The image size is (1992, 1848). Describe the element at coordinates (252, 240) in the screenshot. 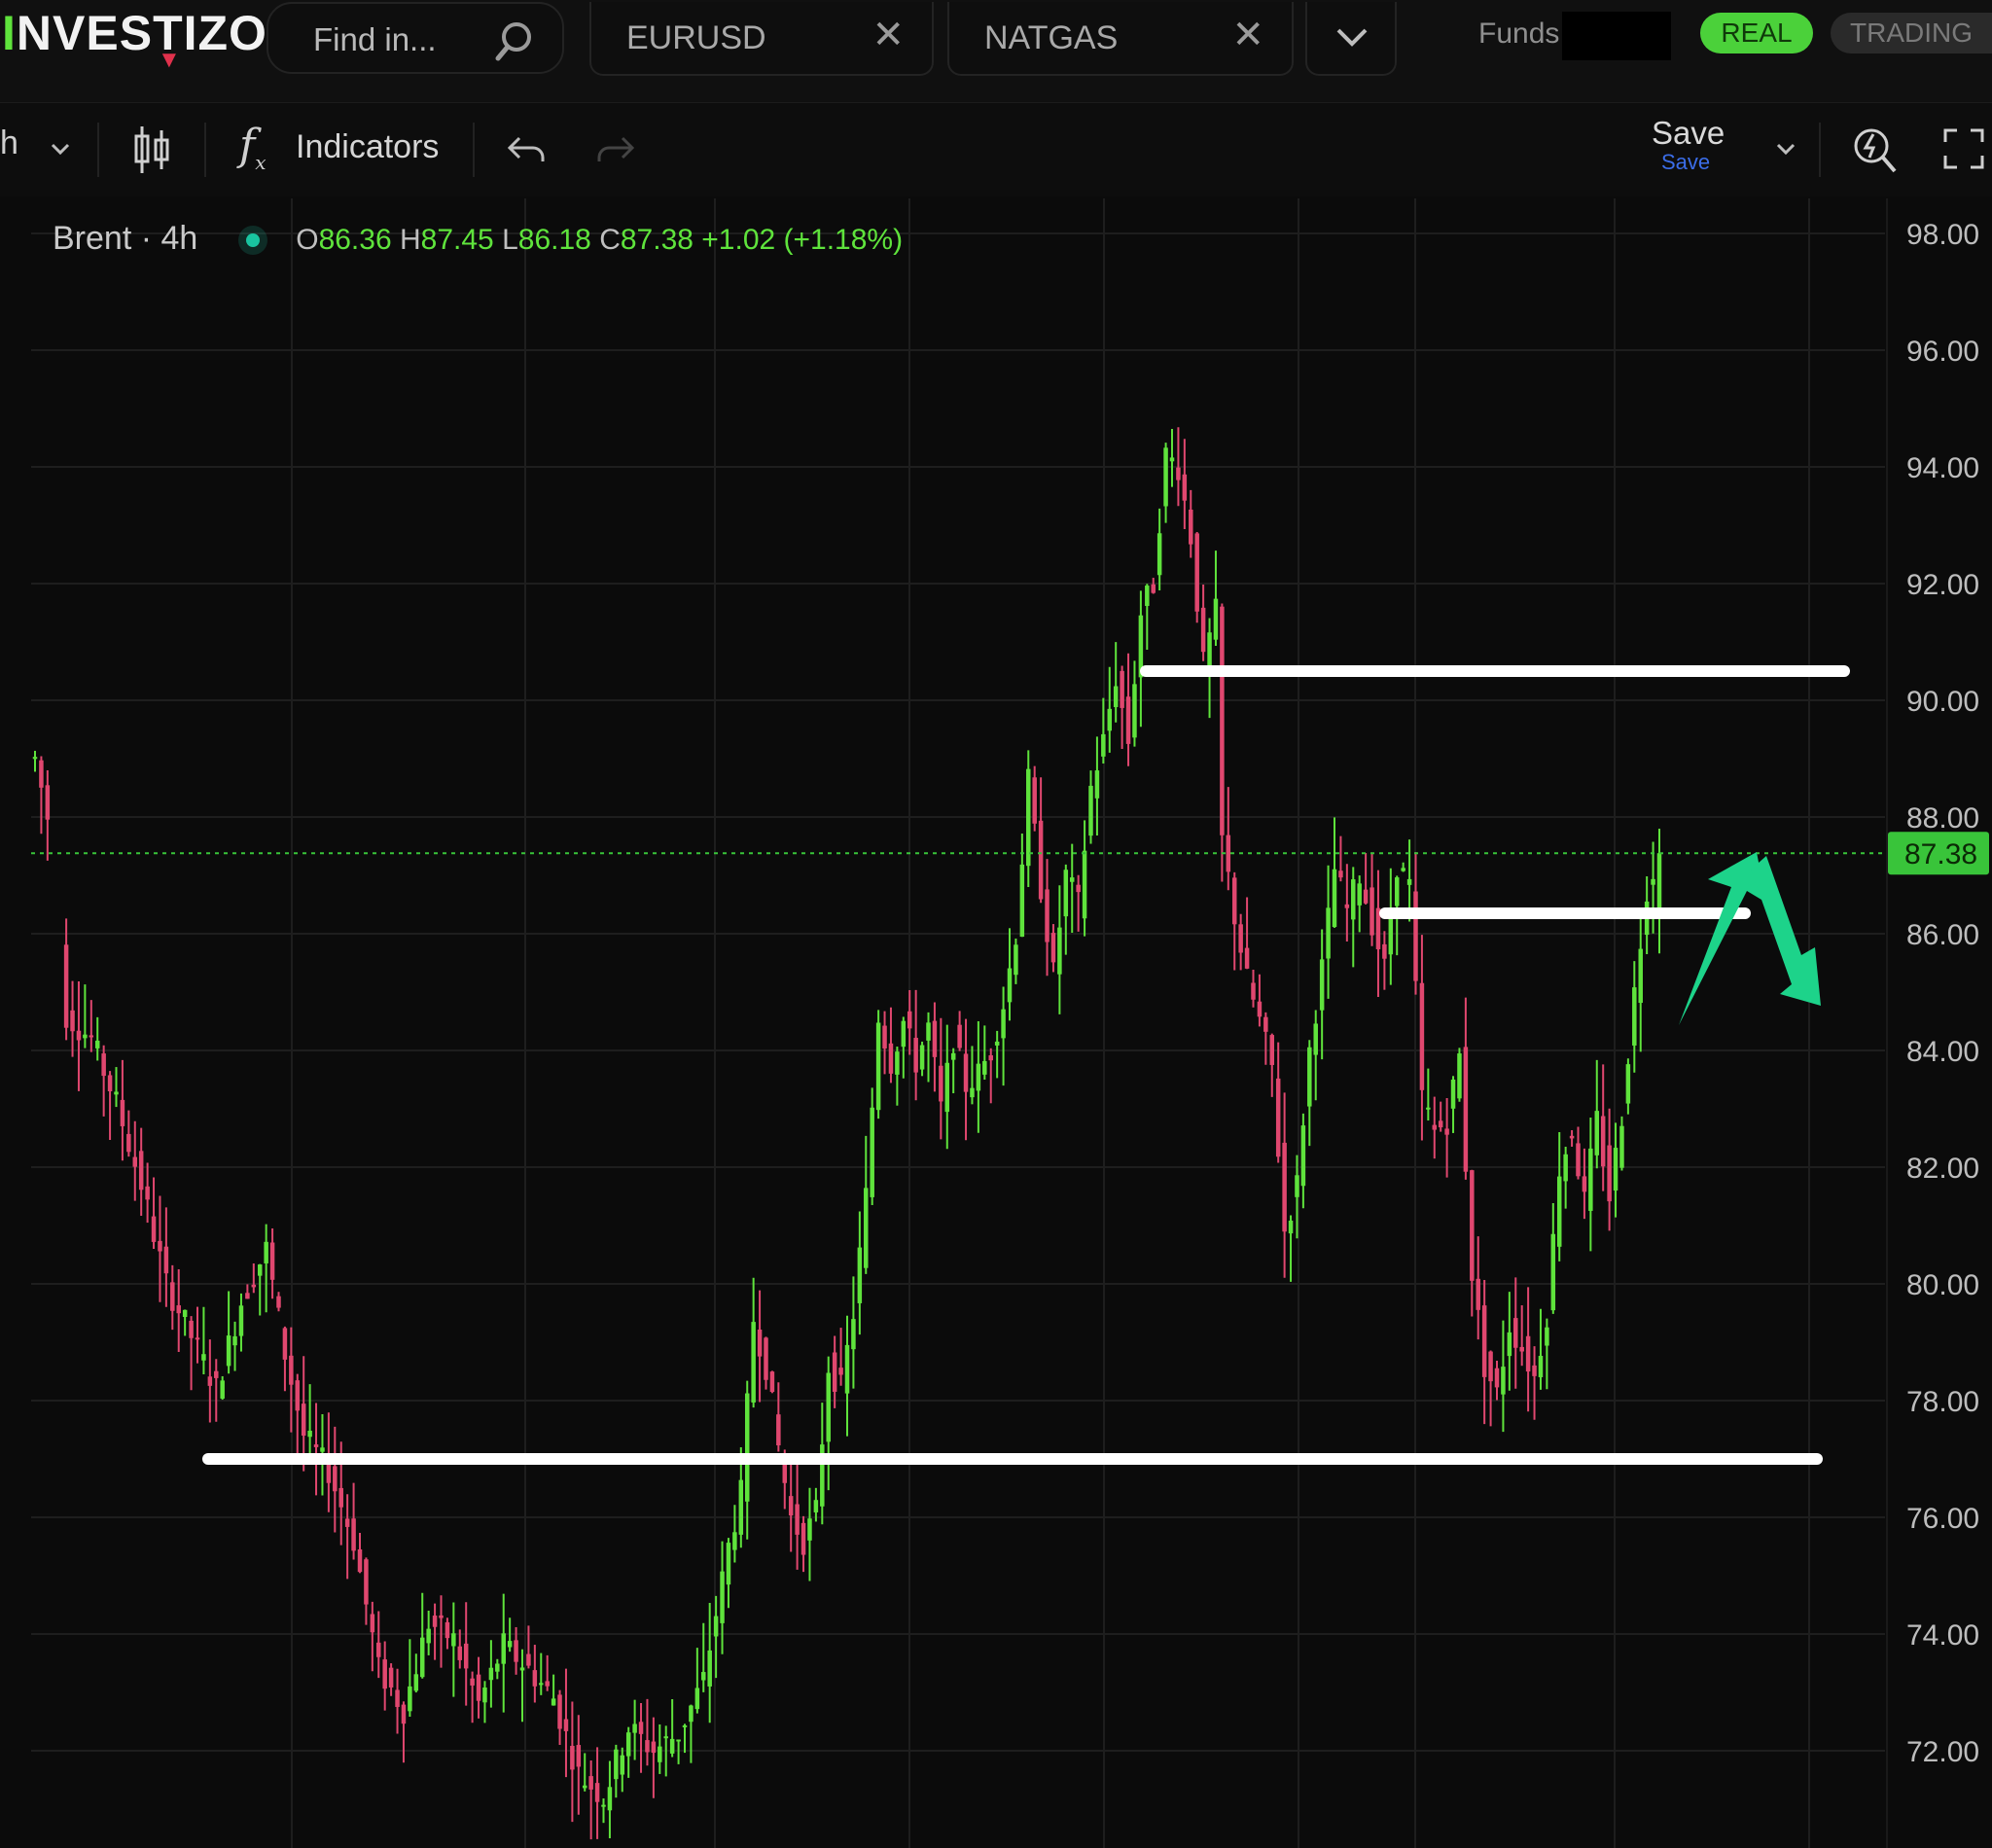

I see `market-status-dot` at that location.